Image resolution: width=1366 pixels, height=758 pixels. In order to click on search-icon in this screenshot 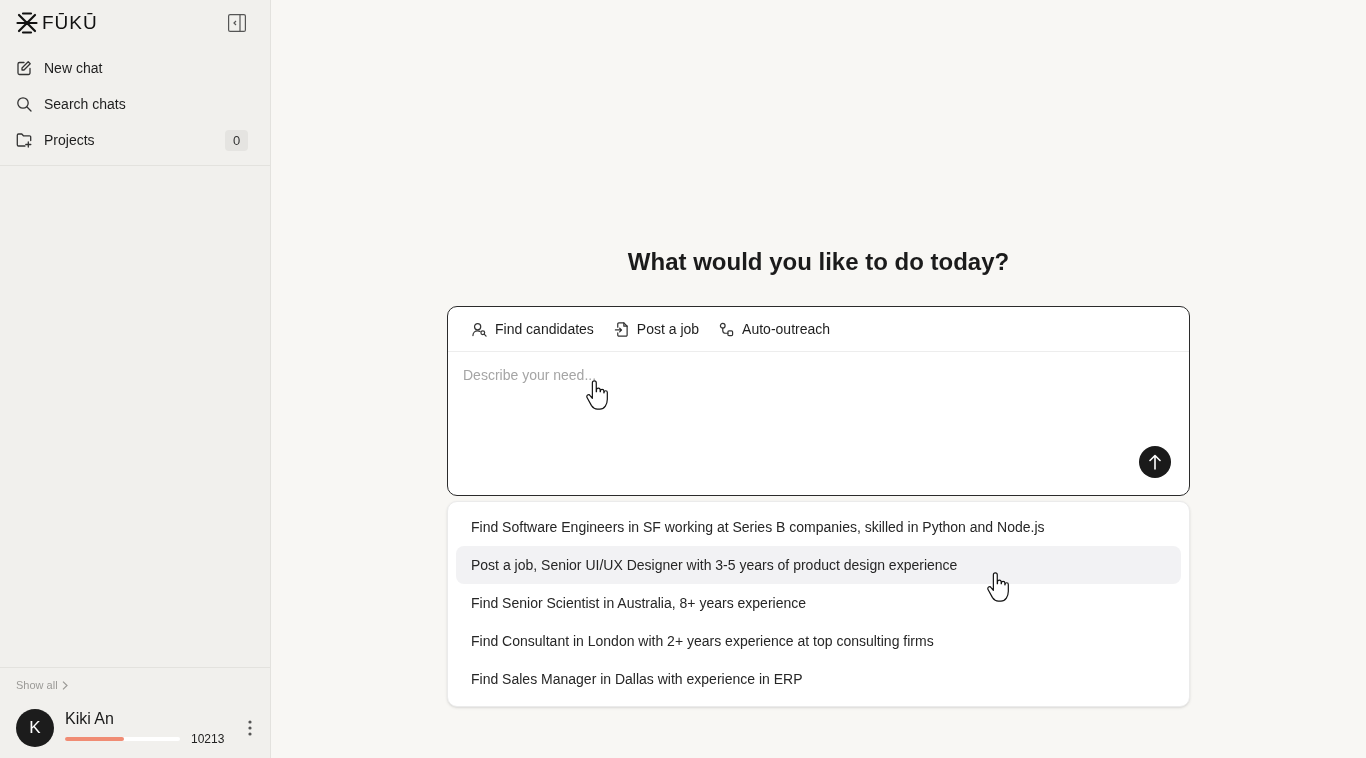, I will do `click(24, 104)`.